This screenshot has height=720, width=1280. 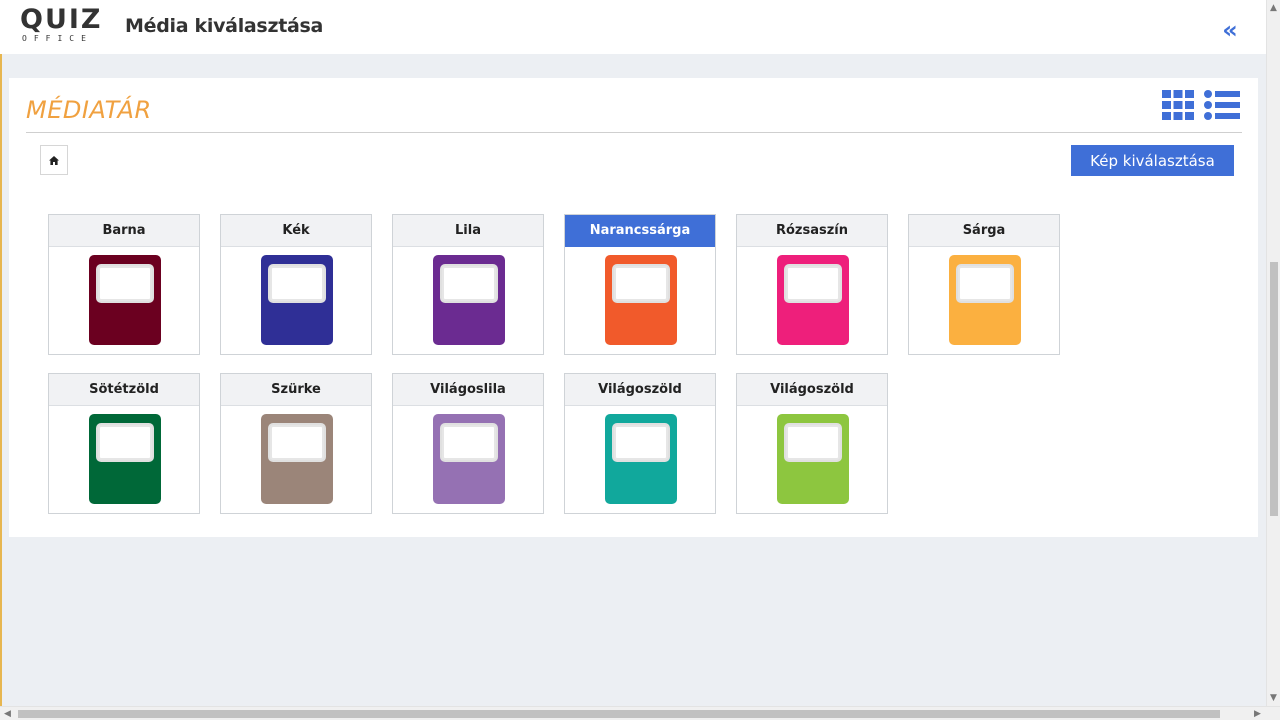 I want to click on collapse-panel-button: «, so click(x=1230, y=30).